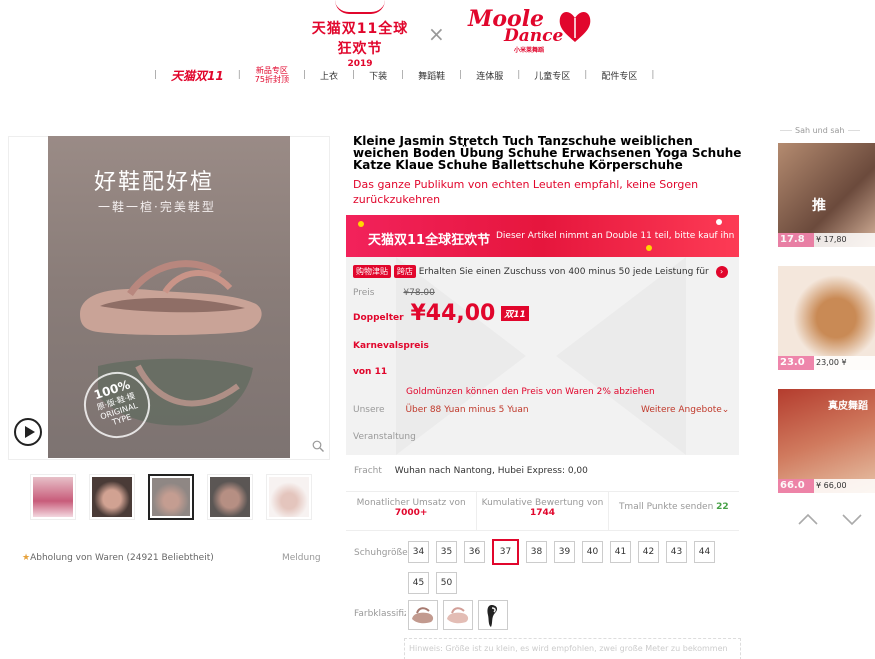 This screenshot has height=659, width=875. I want to click on play-video-icon, so click(28, 432).